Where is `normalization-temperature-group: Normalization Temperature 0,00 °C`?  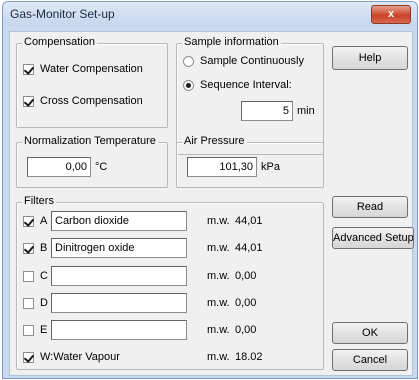 normalization-temperature-group: Normalization Temperature 0,00 °C is located at coordinates (92, 161).